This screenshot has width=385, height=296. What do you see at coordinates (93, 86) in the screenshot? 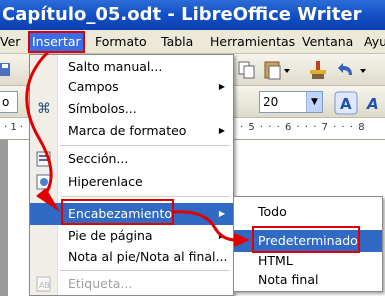
I see `menu-item-label: Campos` at bounding box center [93, 86].